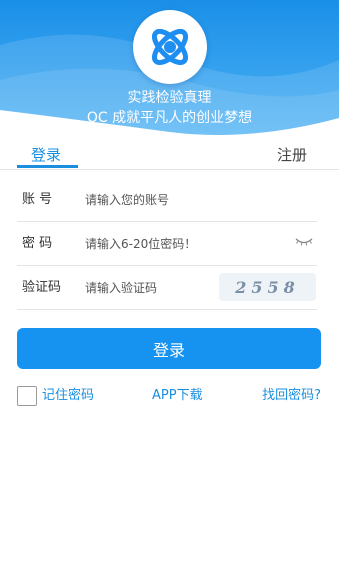 Image resolution: width=339 pixels, height=565 pixels. I want to click on password-label: 密 码, so click(37, 243).